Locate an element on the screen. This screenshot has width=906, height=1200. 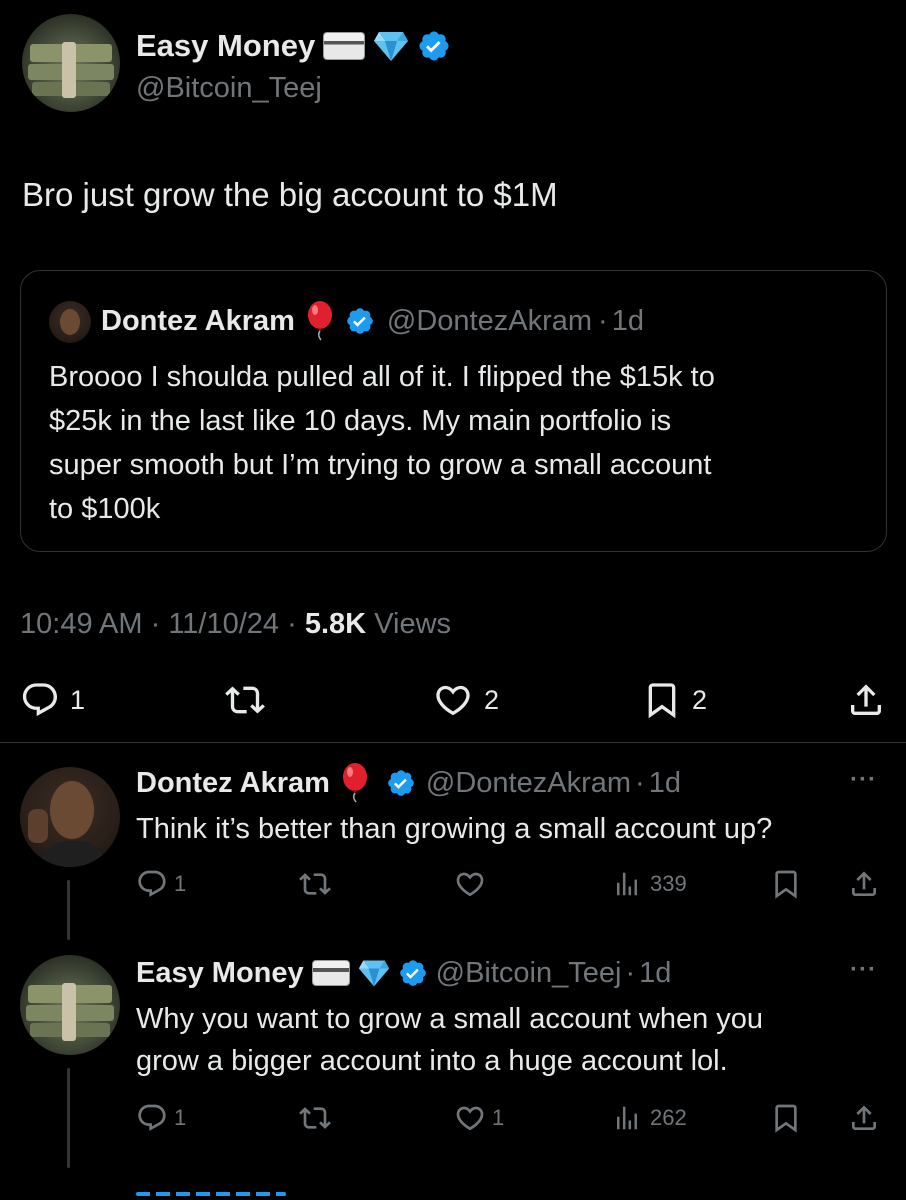
reply-author-name: Easy Money is located at coordinates (220, 973).